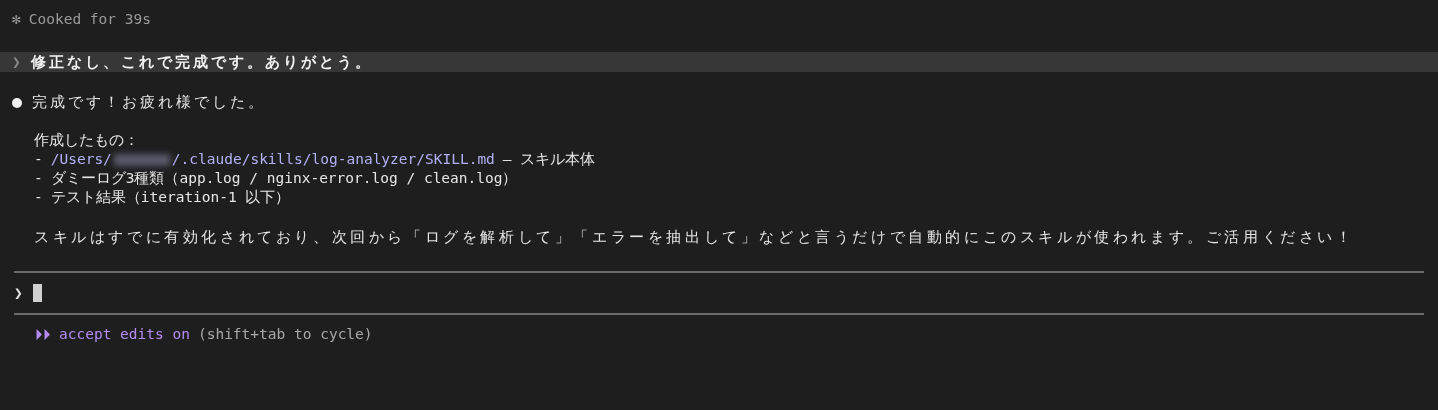 The height and width of the screenshot is (410, 1438). What do you see at coordinates (549, 159) in the screenshot?
I see `list-item-text: – スキル本体` at bounding box center [549, 159].